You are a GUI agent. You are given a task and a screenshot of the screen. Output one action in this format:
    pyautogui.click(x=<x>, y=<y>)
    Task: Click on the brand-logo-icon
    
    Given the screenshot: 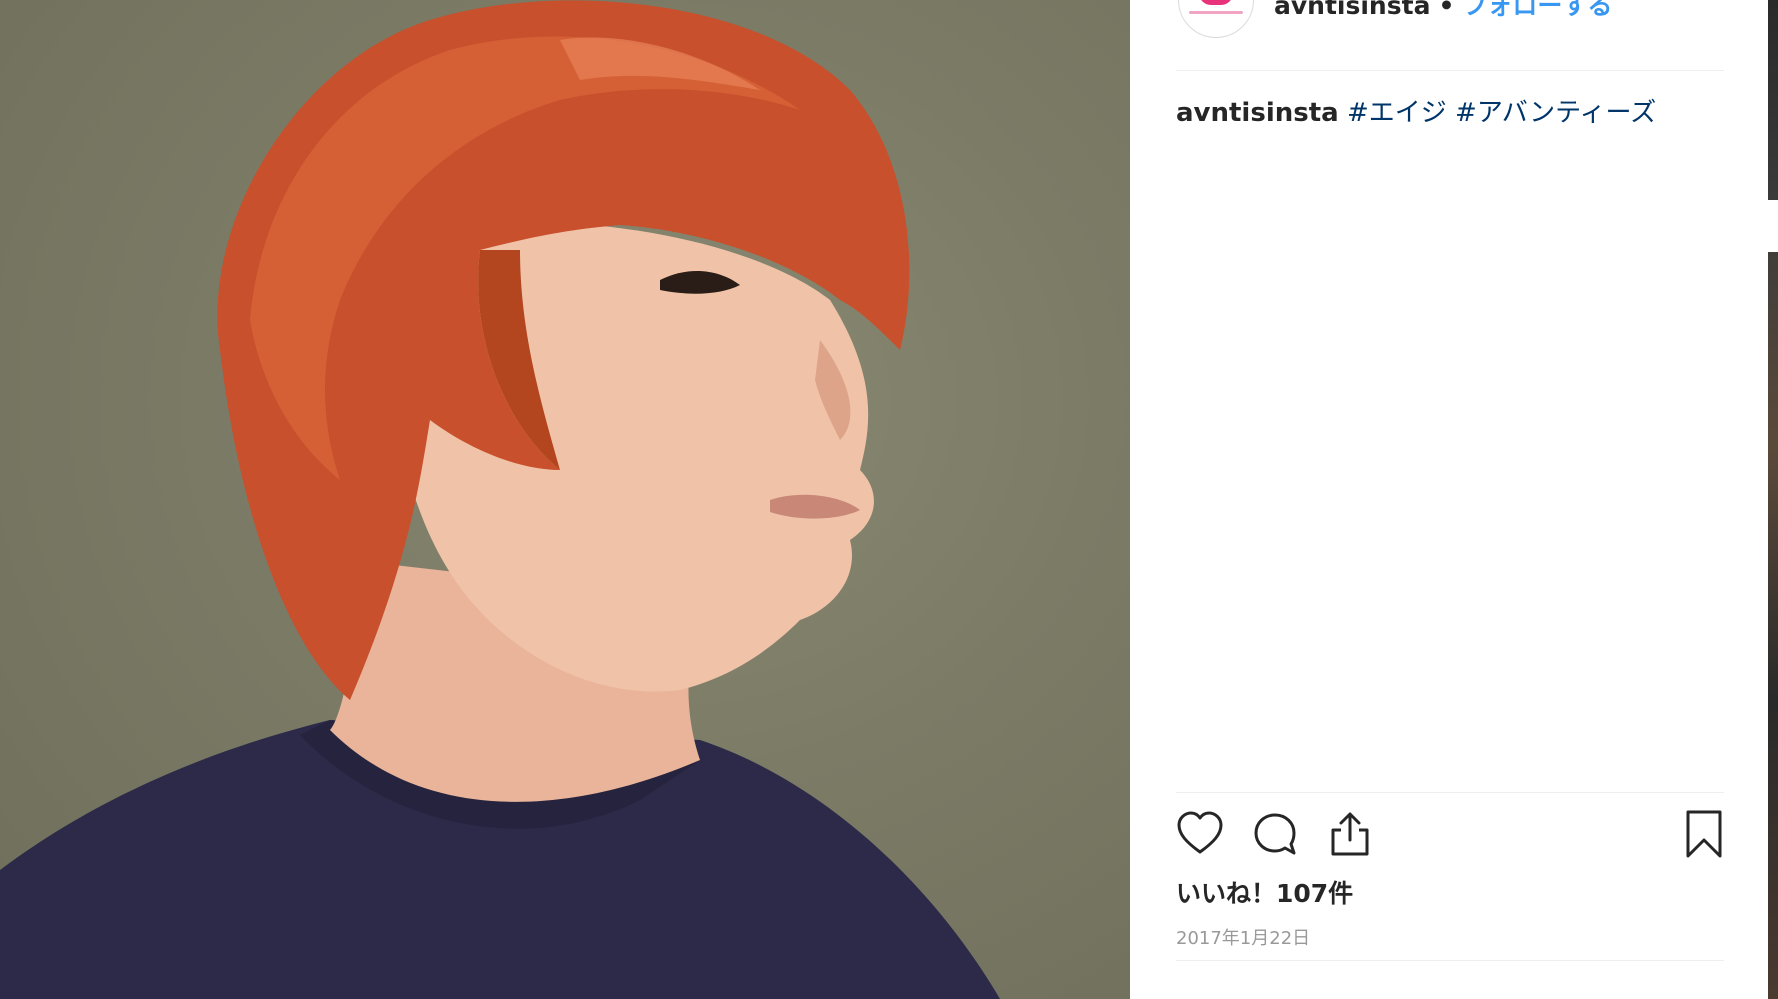 What is the action you would take?
    pyautogui.click(x=1216, y=2)
    